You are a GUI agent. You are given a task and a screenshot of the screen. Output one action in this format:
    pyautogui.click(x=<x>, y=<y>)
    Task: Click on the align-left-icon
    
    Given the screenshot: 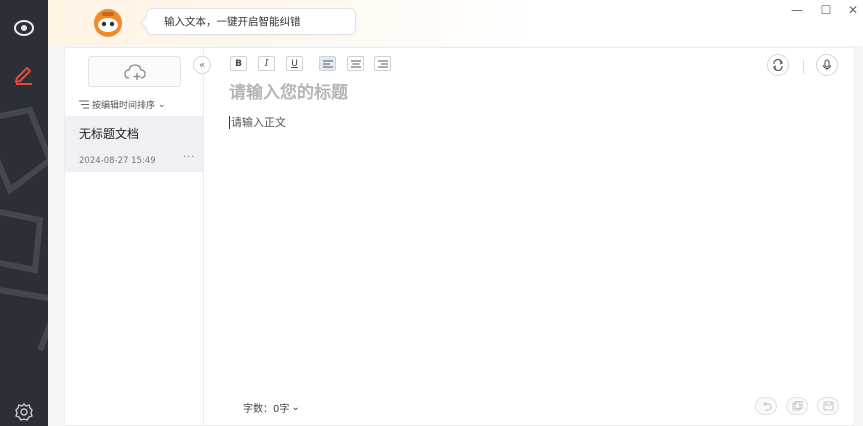 What is the action you would take?
    pyautogui.click(x=327, y=63)
    